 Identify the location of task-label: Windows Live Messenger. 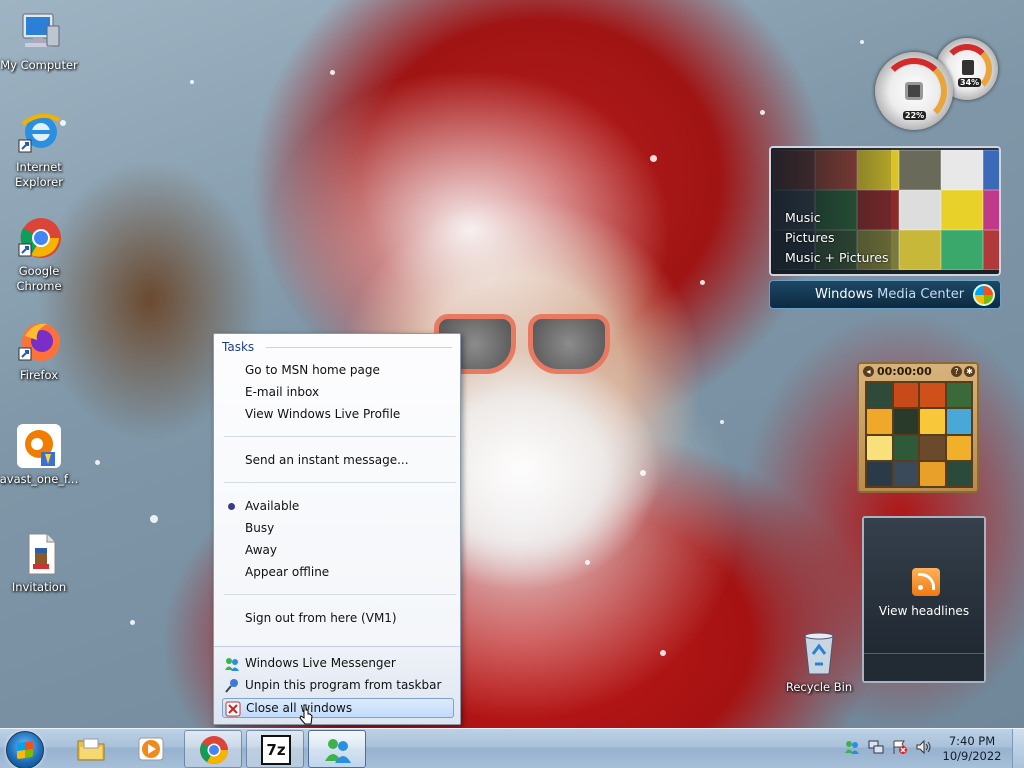
(320, 663).